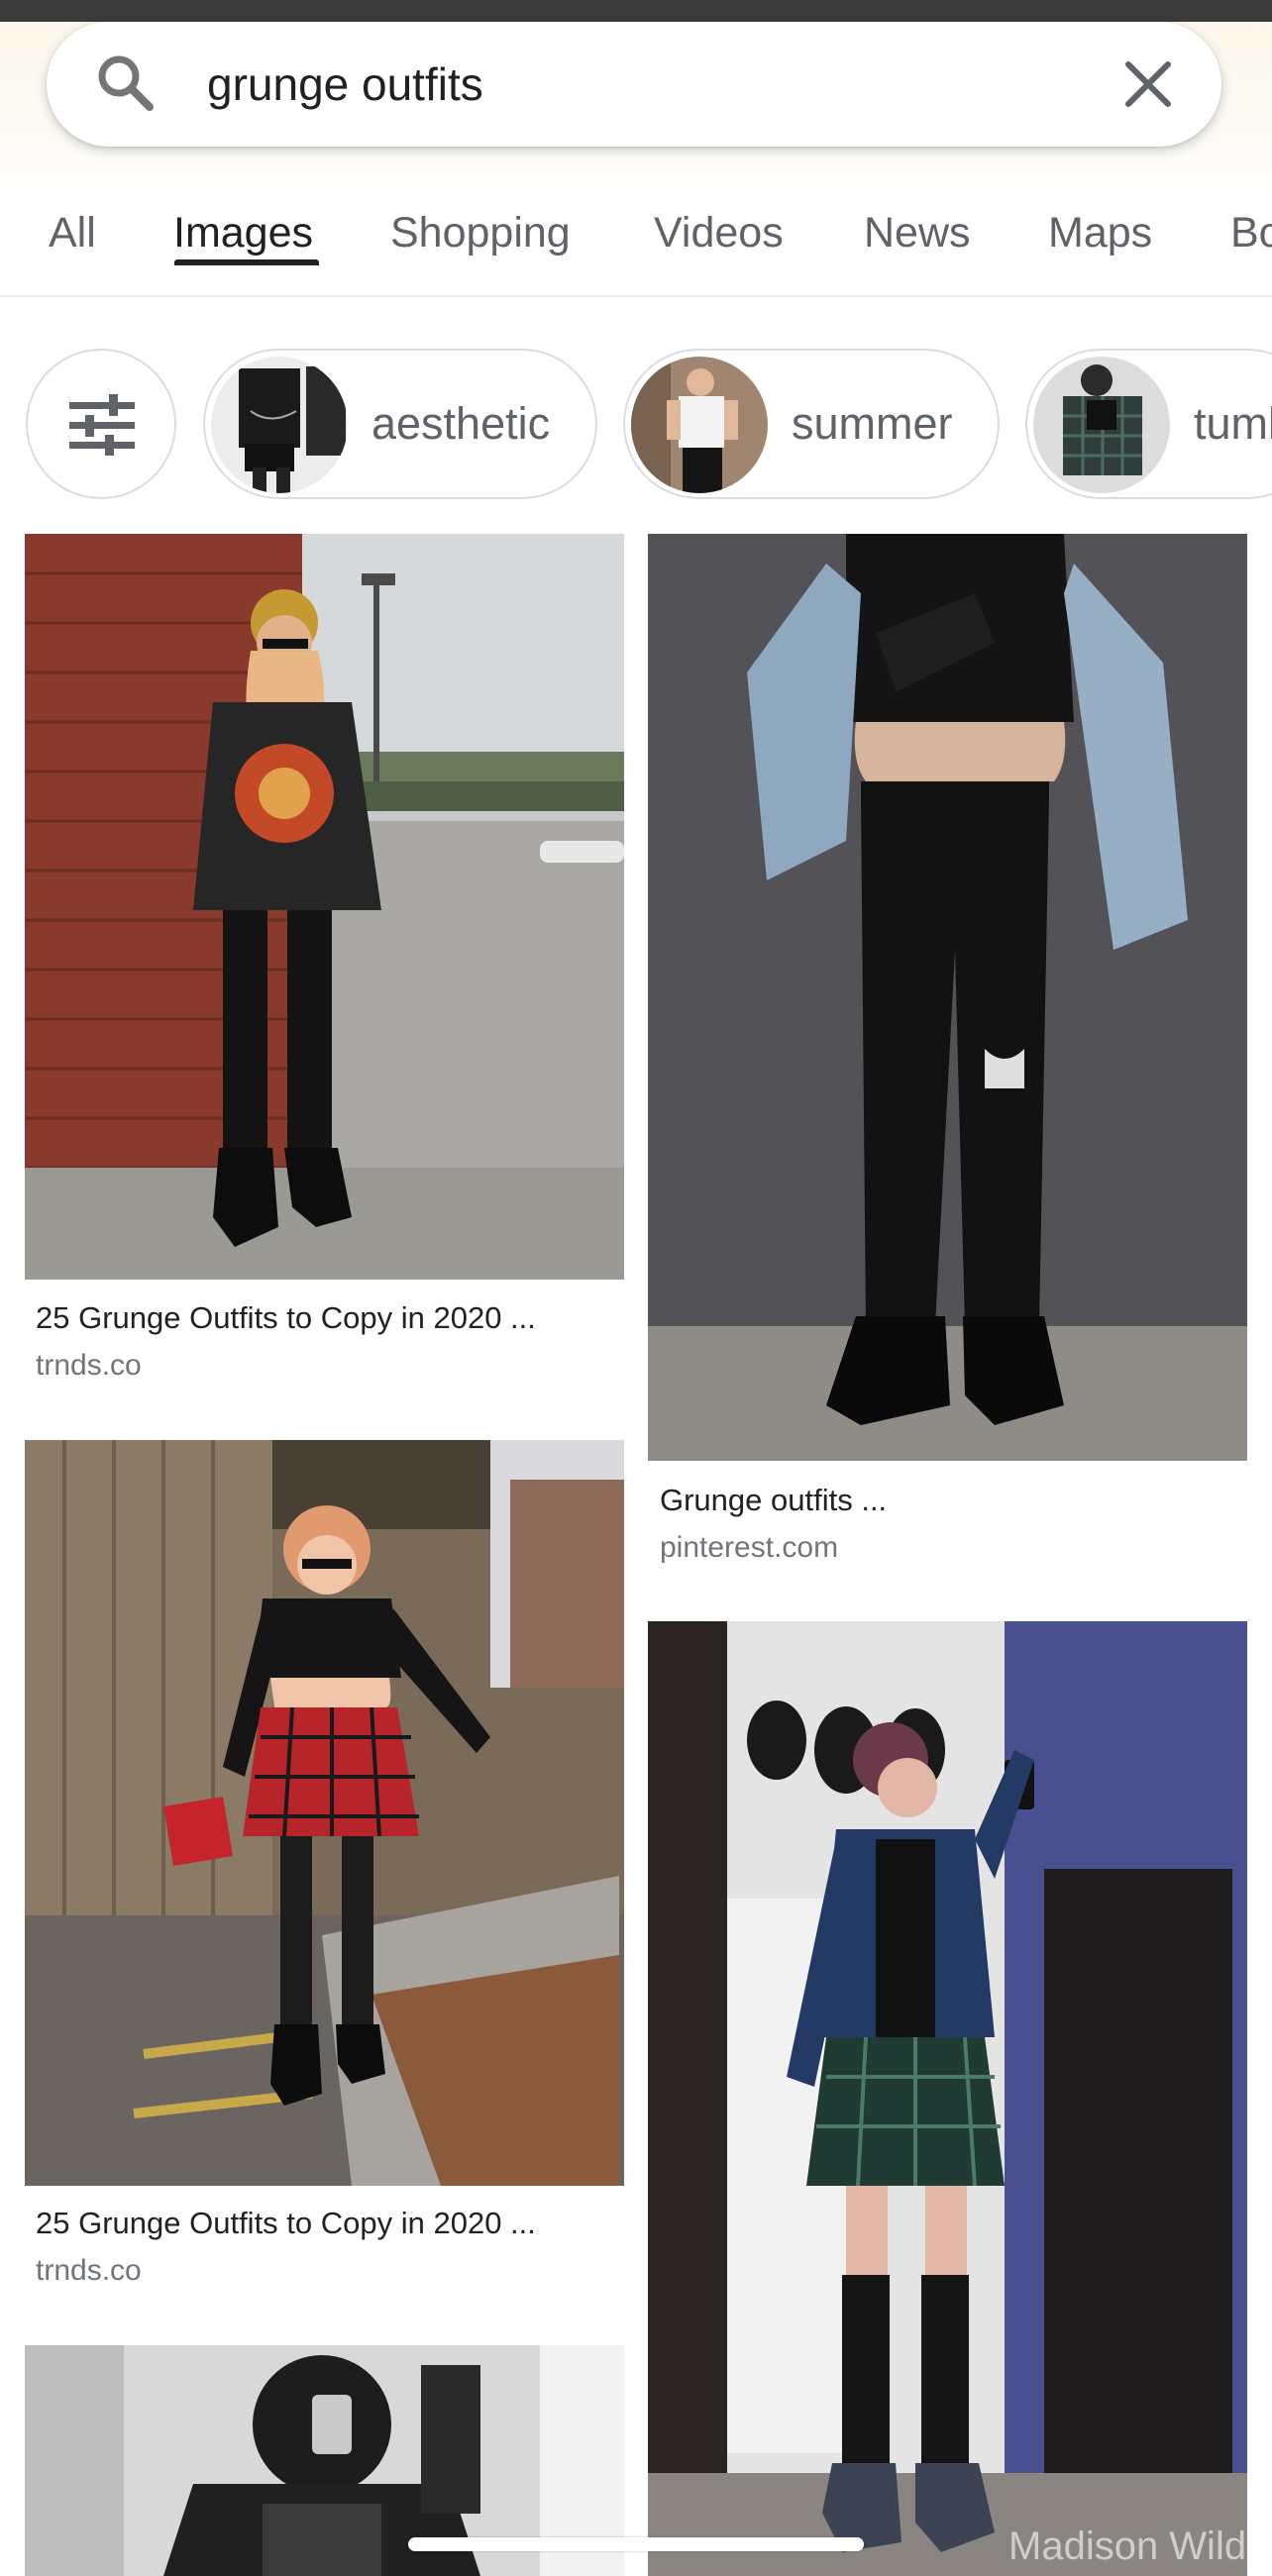 The image size is (1272, 2576). Describe the element at coordinates (243, 232) in the screenshot. I see `tab-images: Images` at that location.